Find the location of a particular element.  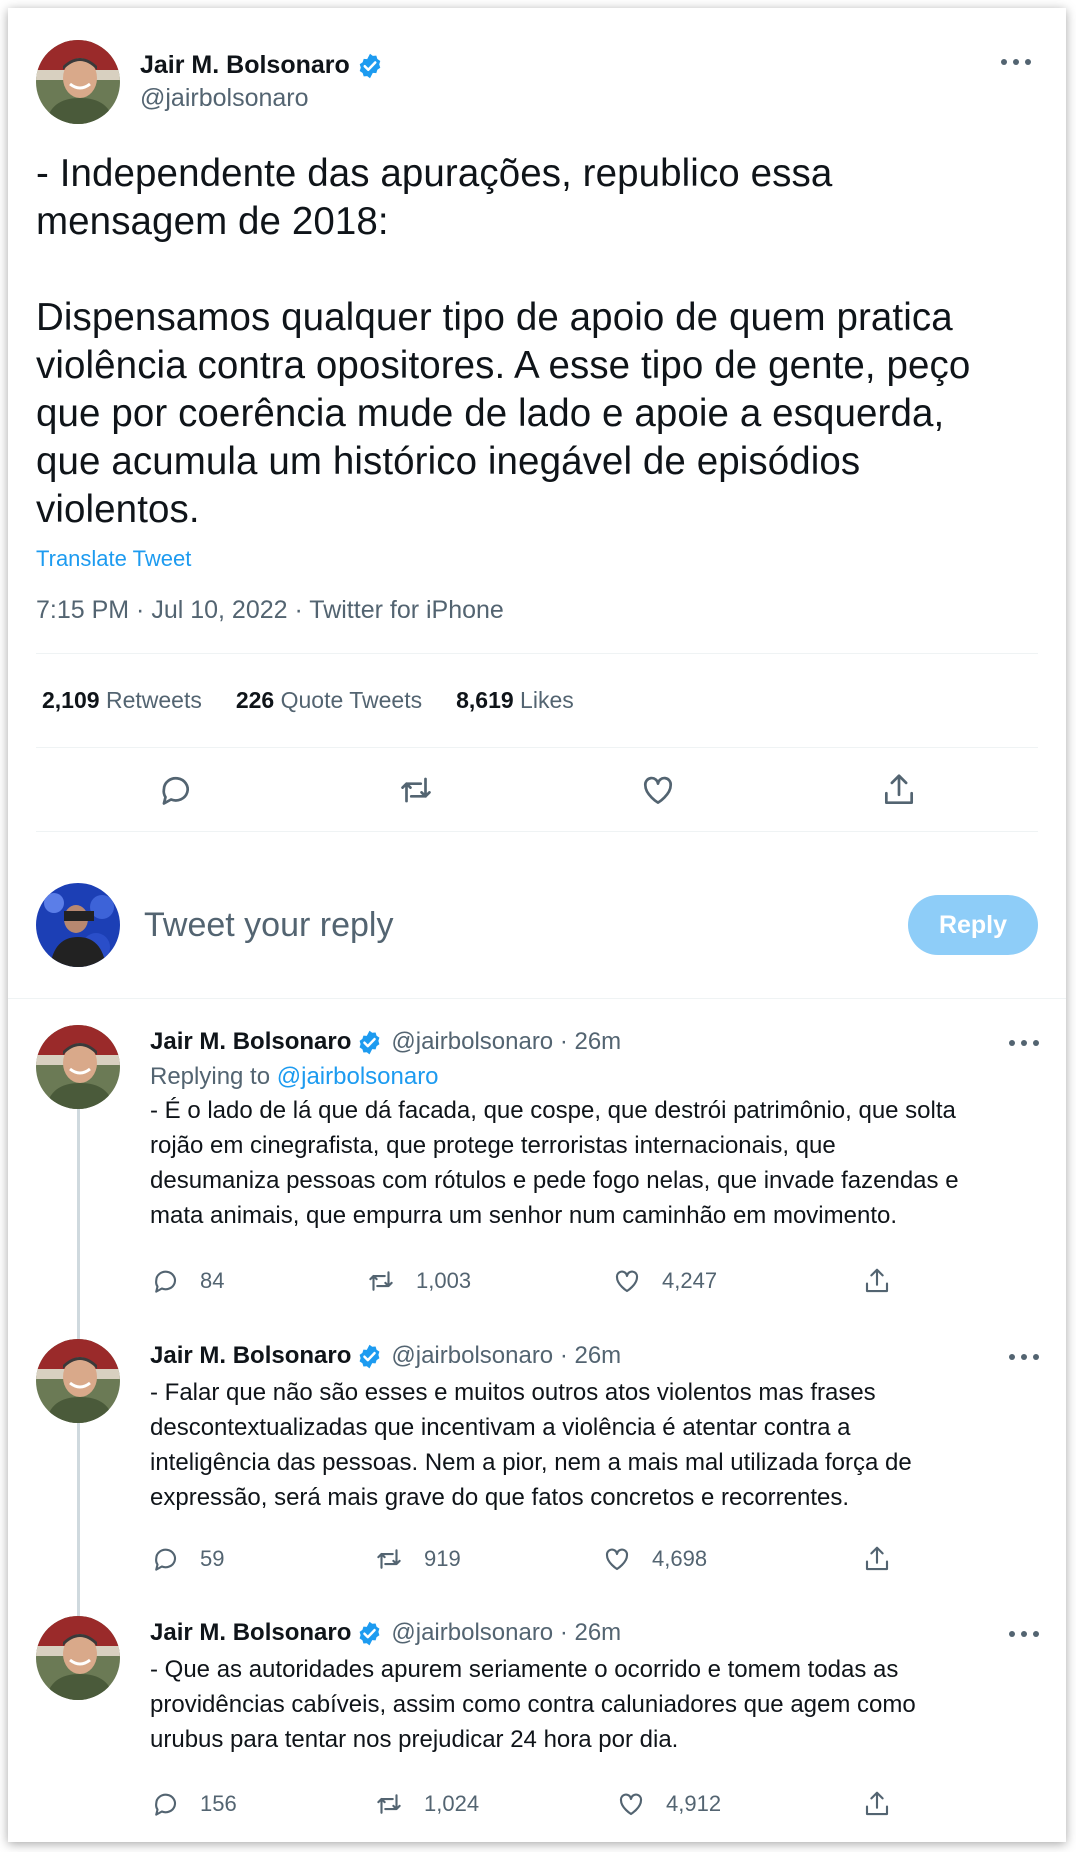

retweet-count: 1,024 is located at coordinates (452, 1803).